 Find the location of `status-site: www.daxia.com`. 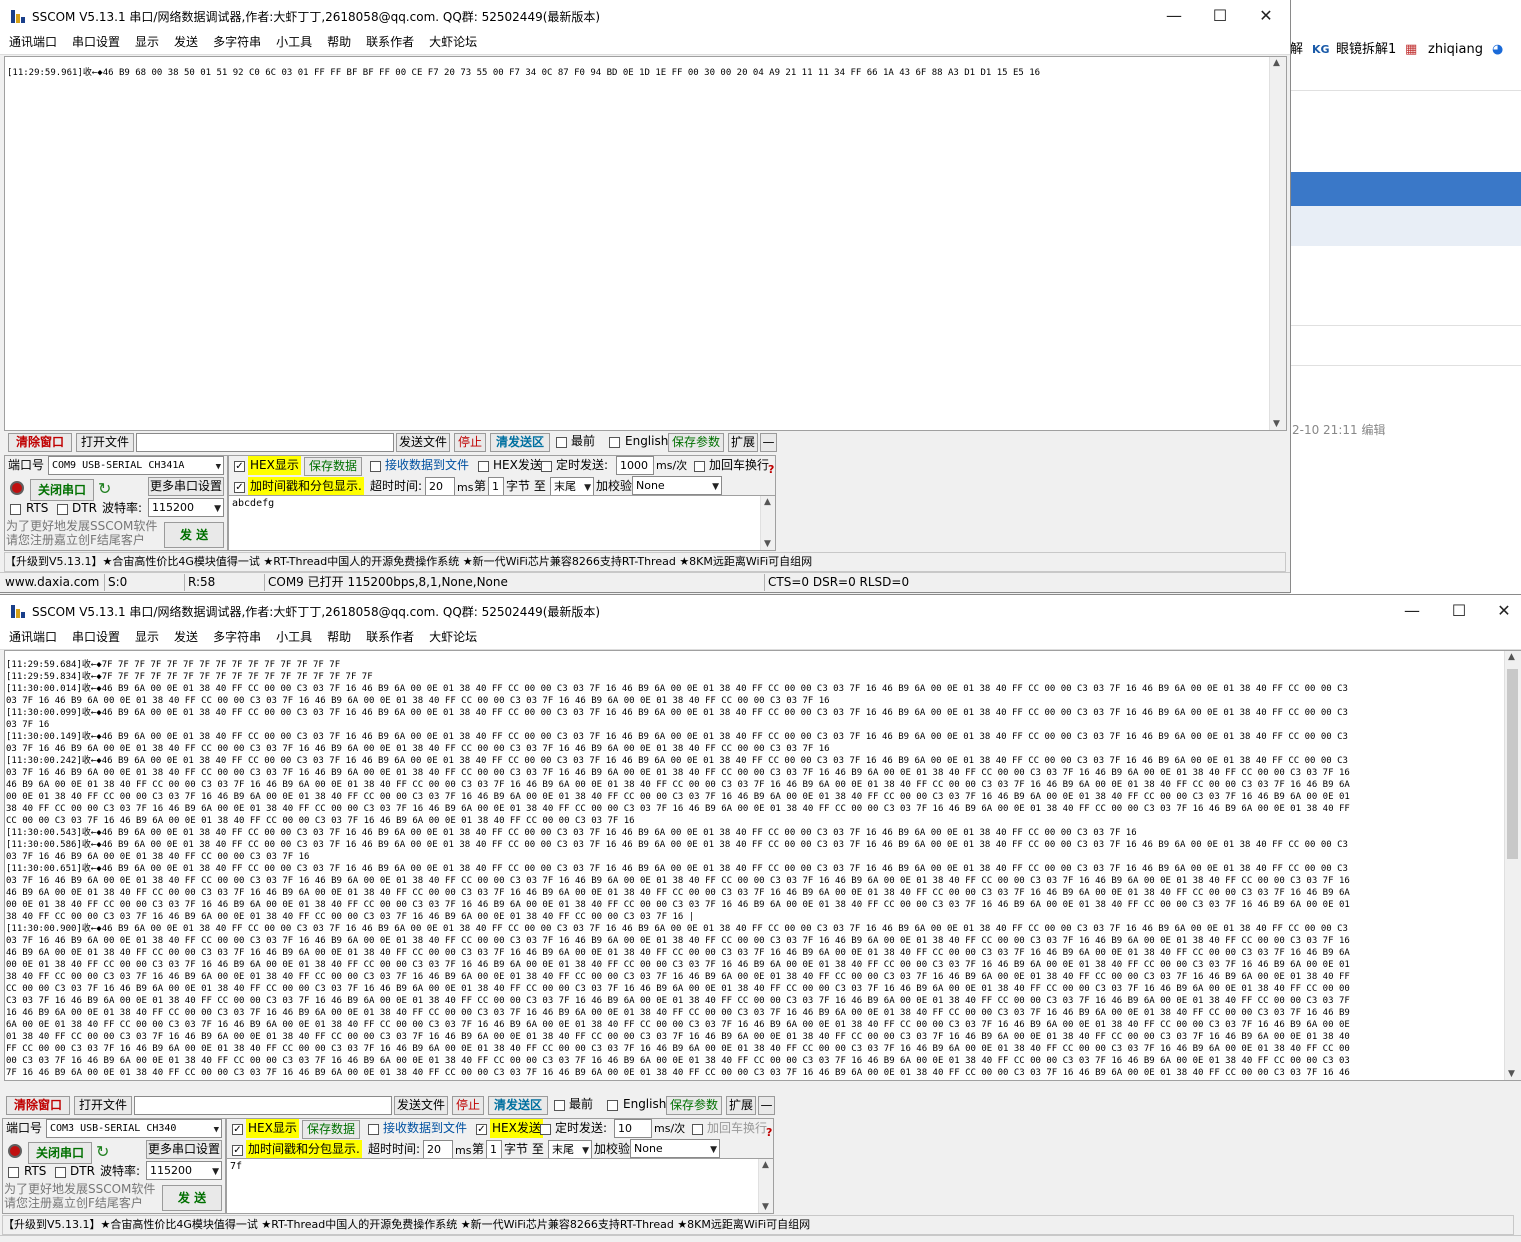

status-site: www.daxia.com is located at coordinates (52, 582).